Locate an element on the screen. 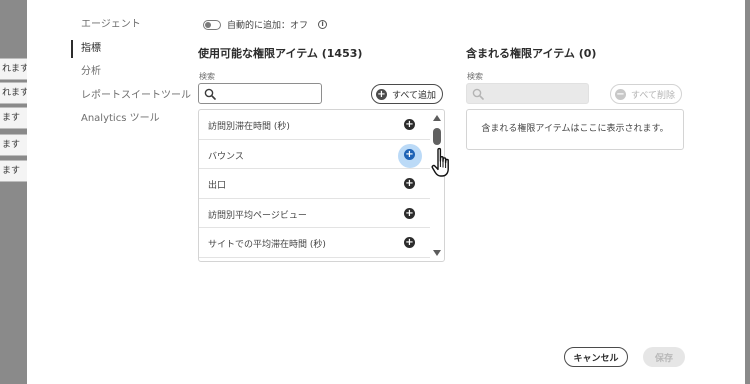  auto-add-row: 自動的に追加：オフ i is located at coordinates (265, 24).